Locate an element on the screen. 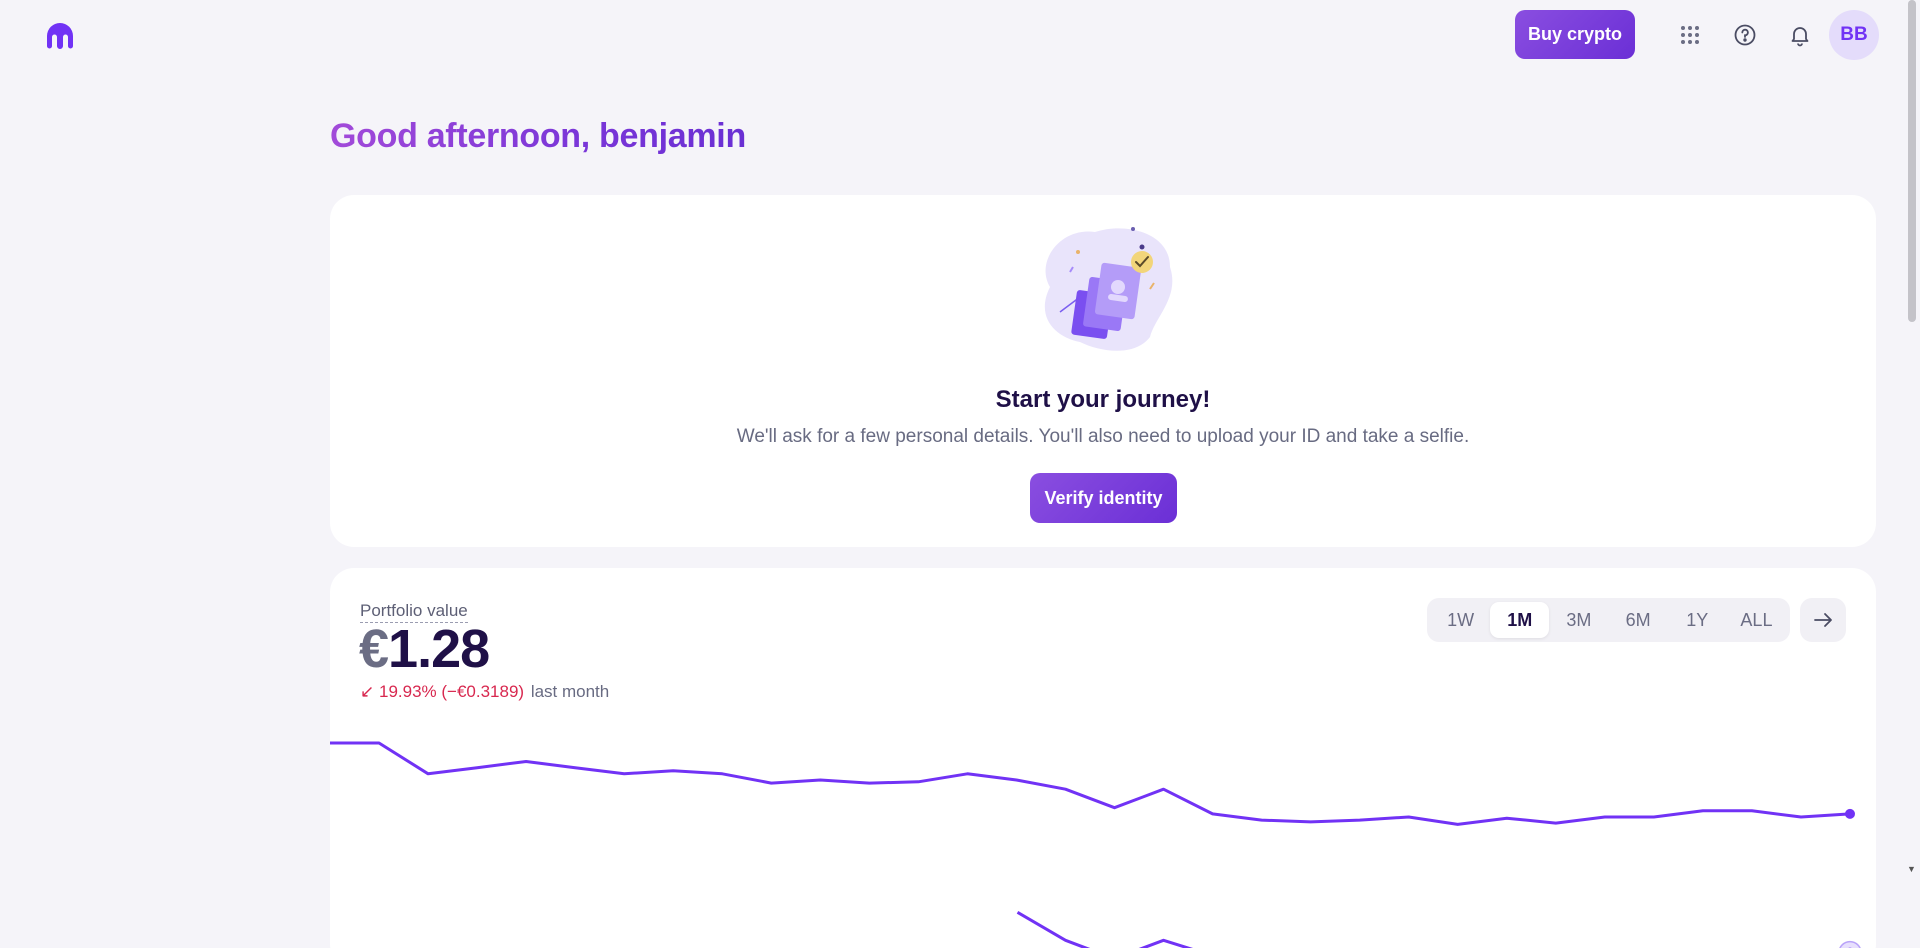 This screenshot has width=1920, height=948. scrollbar-thumb is located at coordinates (1912, 161).